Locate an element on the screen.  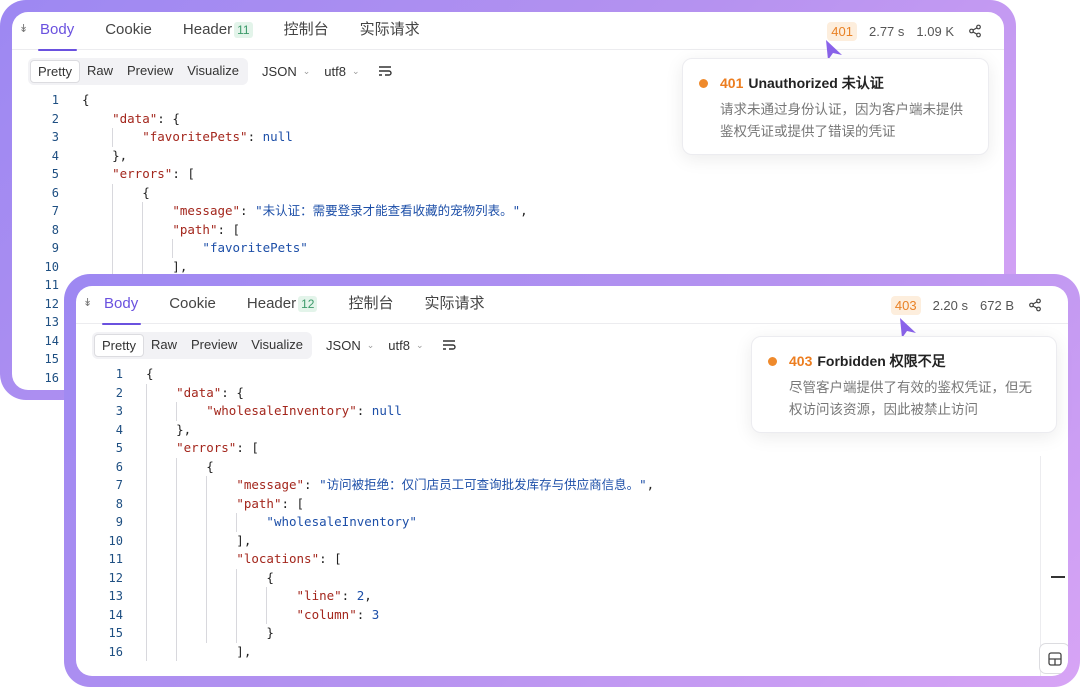
layout-button is located at coordinates (1053, 658).